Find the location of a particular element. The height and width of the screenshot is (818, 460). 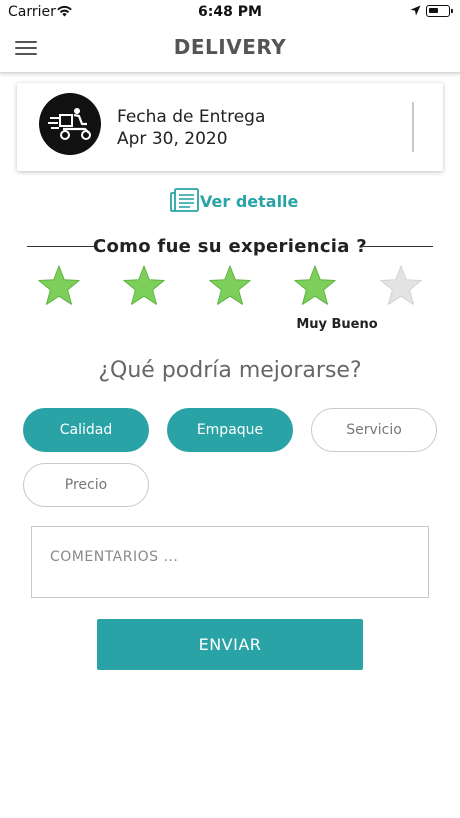

location-arrow-icon is located at coordinates (415, 10).